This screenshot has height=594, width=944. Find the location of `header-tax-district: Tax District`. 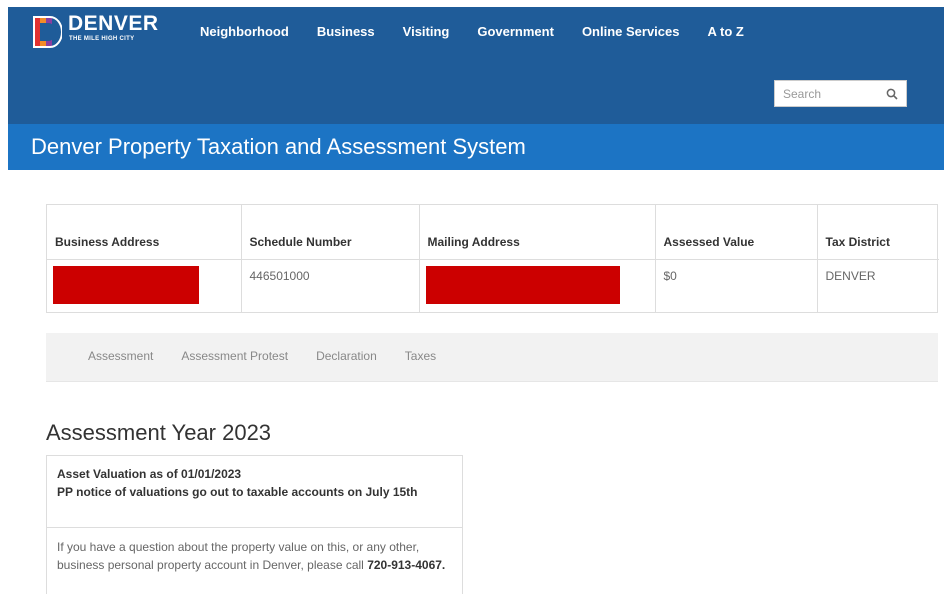

header-tax-district: Tax District is located at coordinates (877, 232).